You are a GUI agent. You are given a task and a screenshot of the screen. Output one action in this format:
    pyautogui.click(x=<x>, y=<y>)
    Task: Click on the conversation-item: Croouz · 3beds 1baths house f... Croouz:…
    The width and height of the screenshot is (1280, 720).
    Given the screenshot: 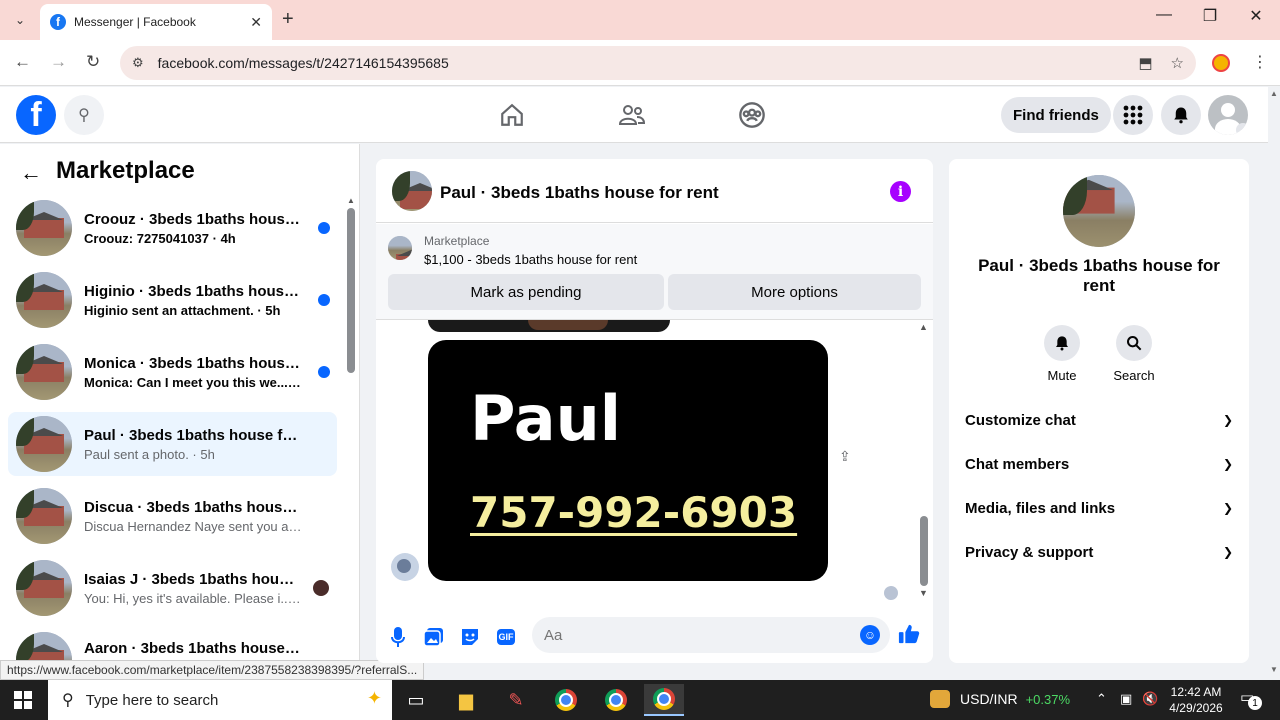 What is the action you would take?
    pyautogui.click(x=172, y=228)
    